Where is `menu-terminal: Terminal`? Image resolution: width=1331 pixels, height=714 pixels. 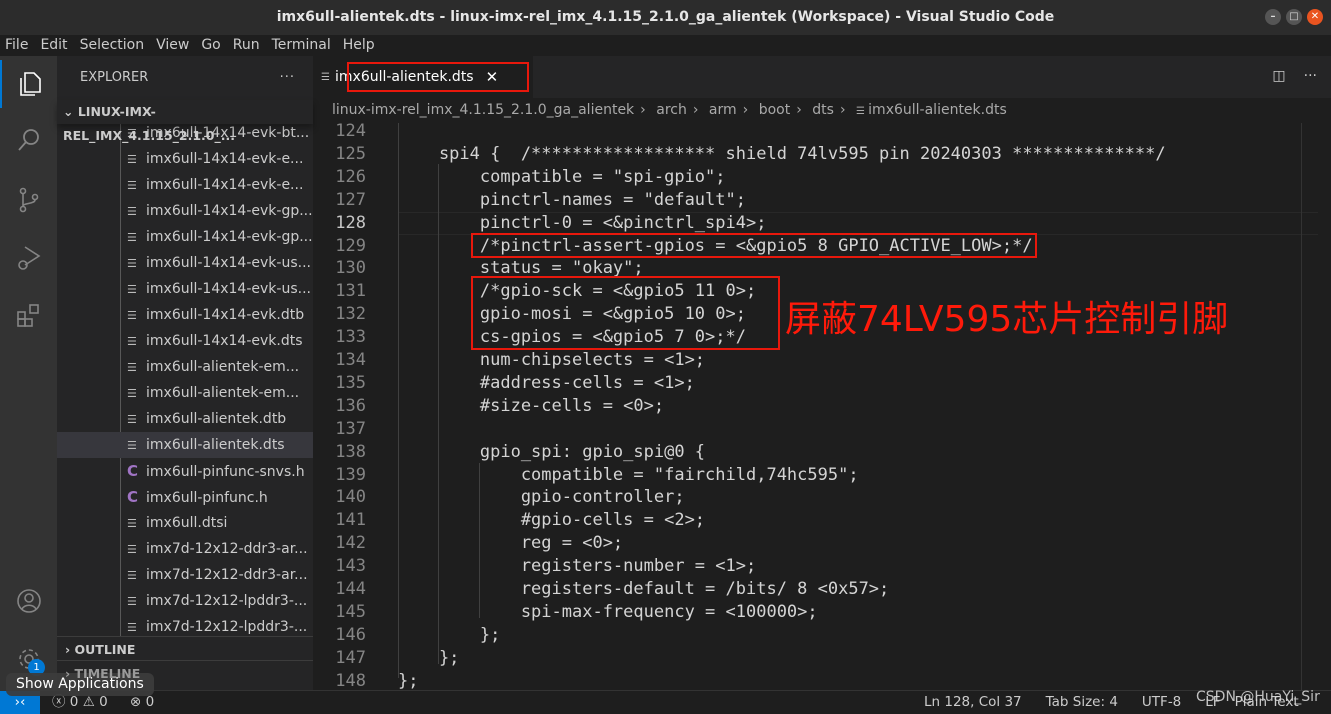
menu-terminal: Terminal is located at coordinates (301, 45).